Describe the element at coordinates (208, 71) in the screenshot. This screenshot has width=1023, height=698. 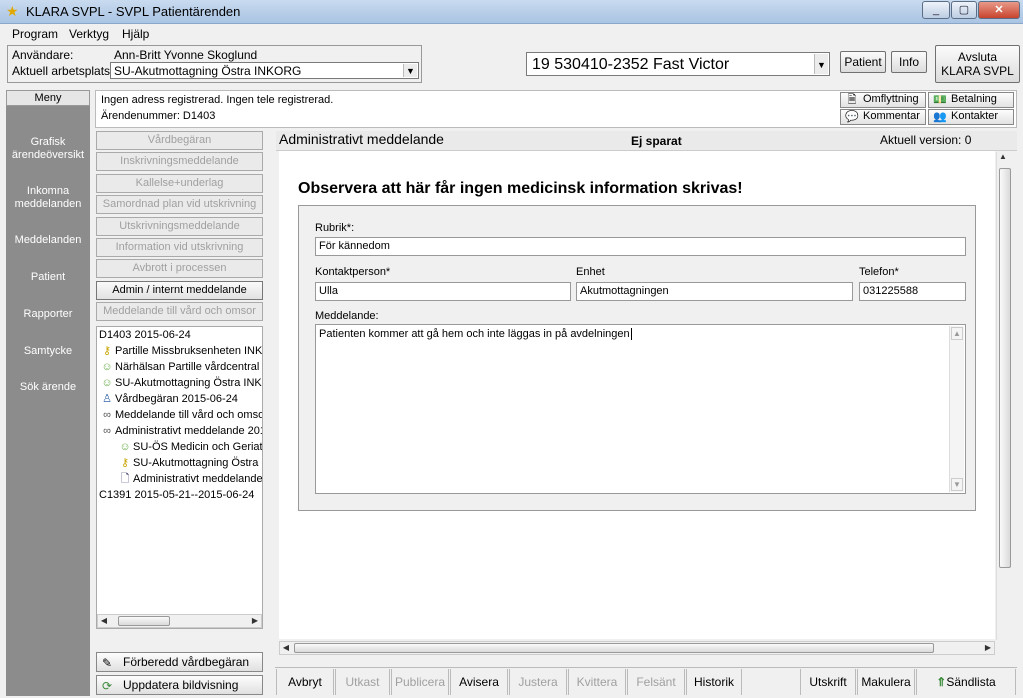
I see `workplace-value: SU-Akutmottagning Östra INKORG` at that location.